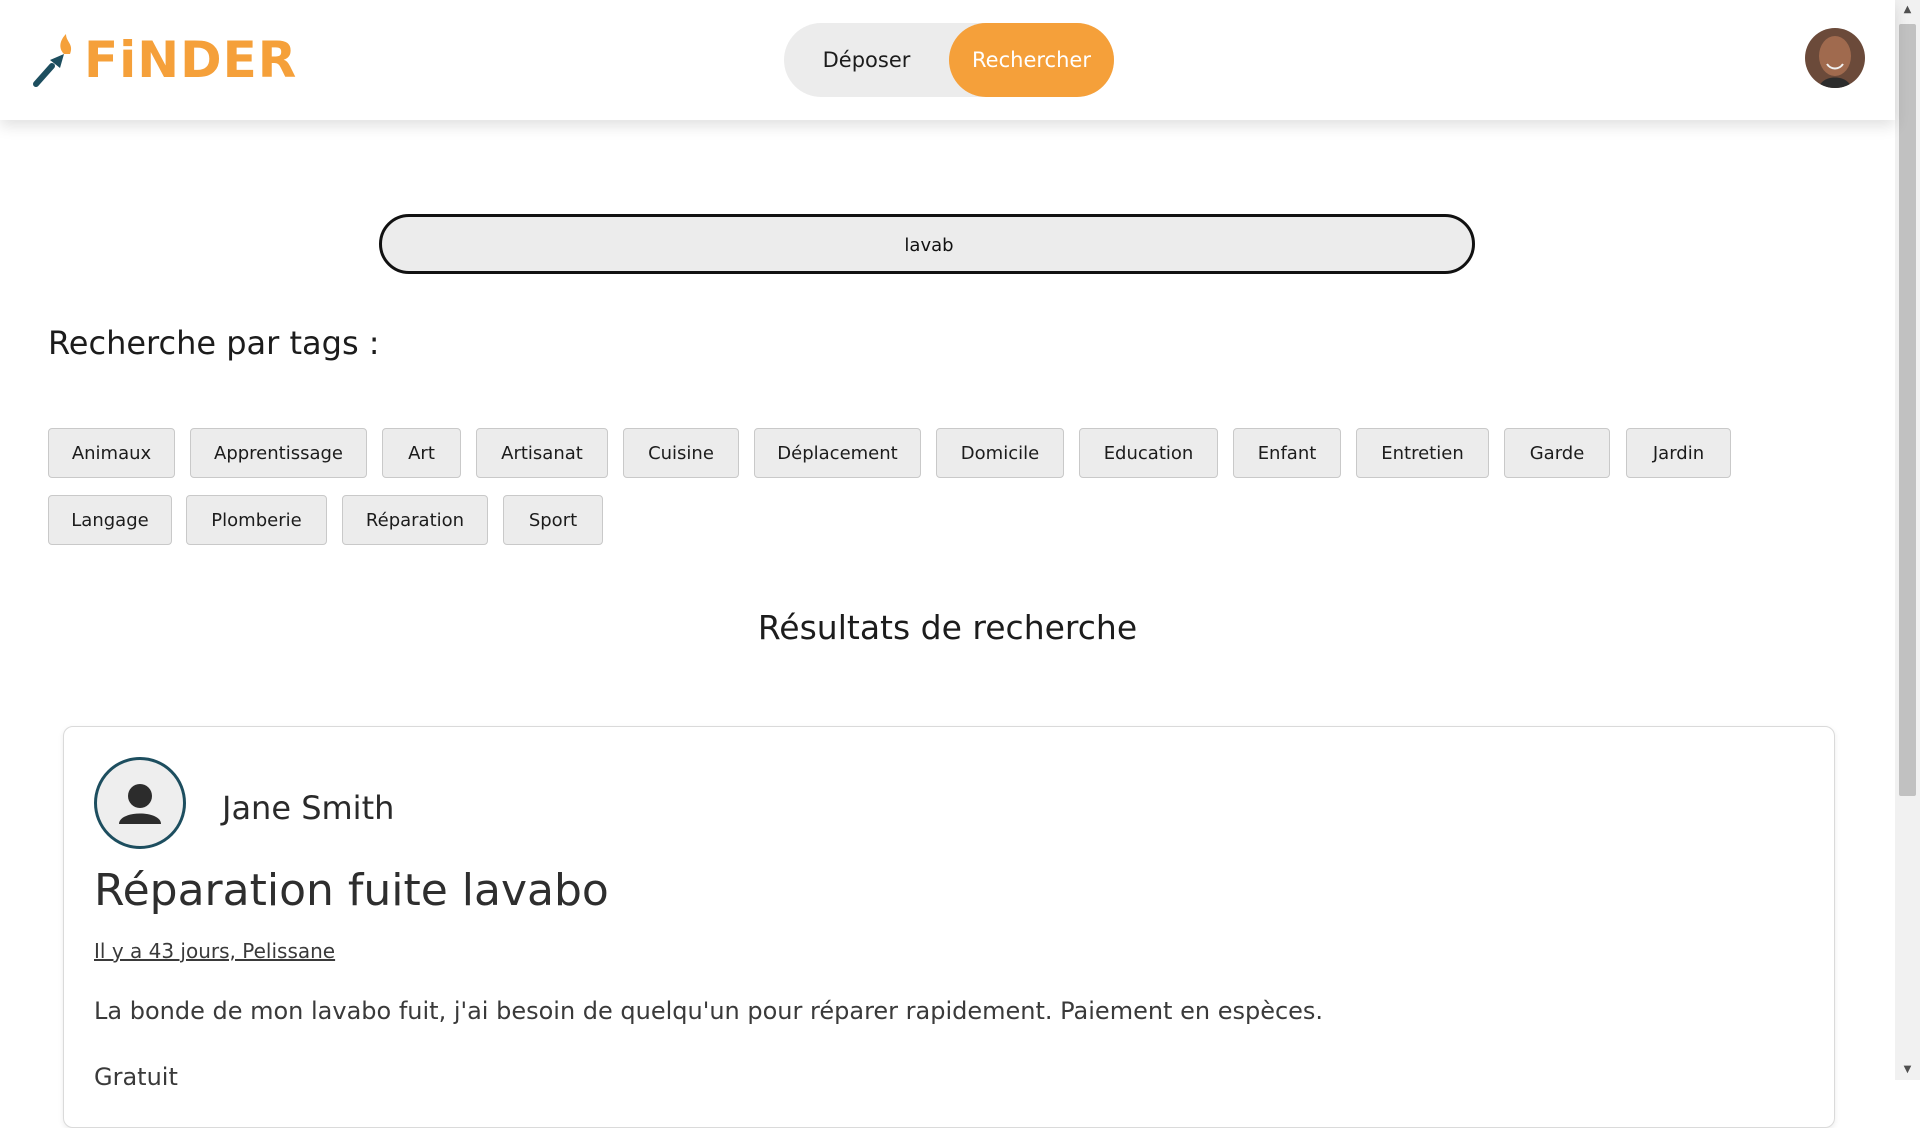 The height and width of the screenshot is (1128, 1920). I want to click on tag-cuisine: Cuisine, so click(681, 453).